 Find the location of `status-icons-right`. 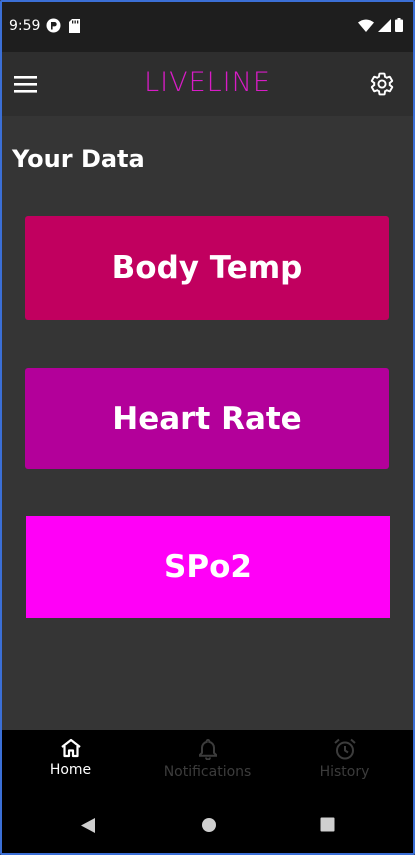

status-icons-right is located at coordinates (380, 25).